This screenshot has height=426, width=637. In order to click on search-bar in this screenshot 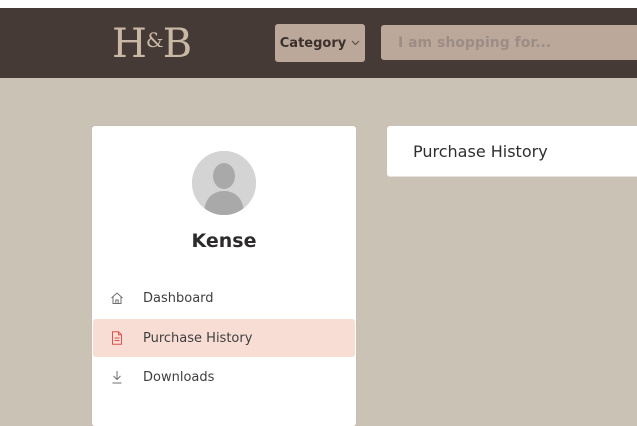, I will do `click(509, 42)`.